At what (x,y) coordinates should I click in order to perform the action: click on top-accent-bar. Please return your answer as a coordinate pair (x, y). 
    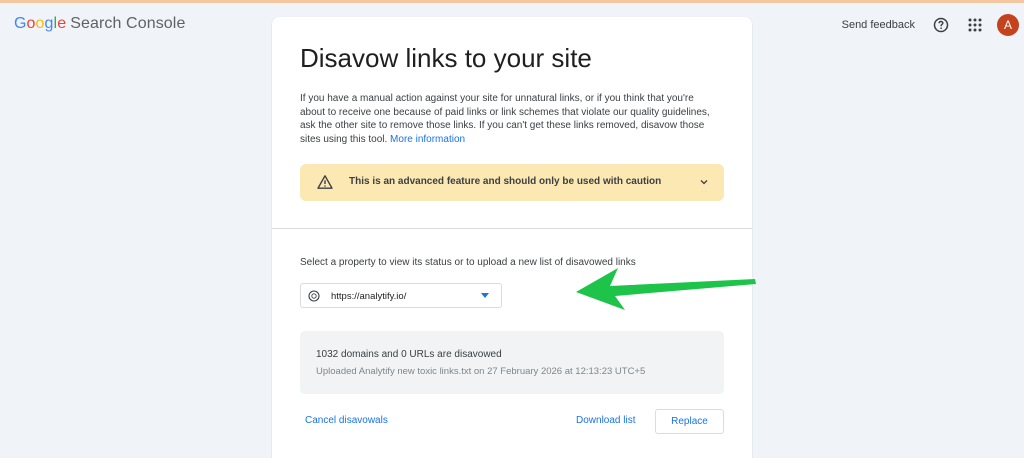
    Looking at the image, I should click on (512, 1).